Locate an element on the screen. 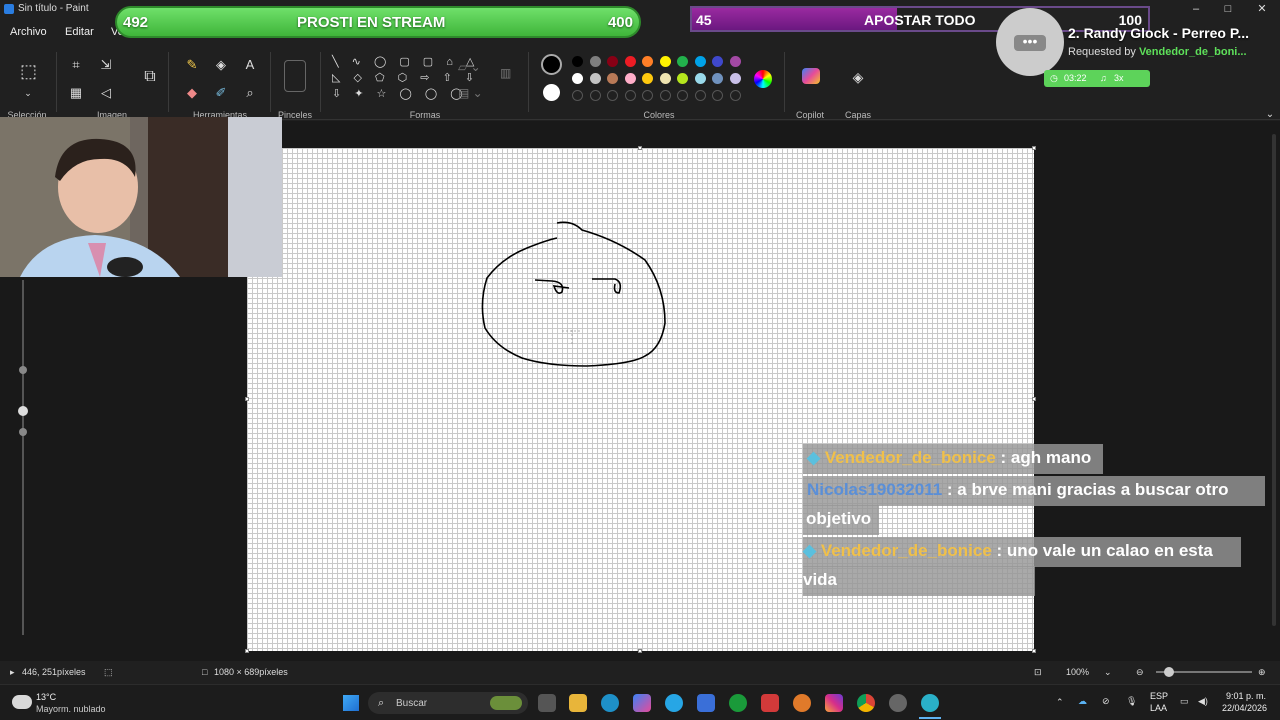 Image resolution: width=1280 pixels, height=720 pixels. onedrive-icon: ☁ is located at coordinates (1082, 701).